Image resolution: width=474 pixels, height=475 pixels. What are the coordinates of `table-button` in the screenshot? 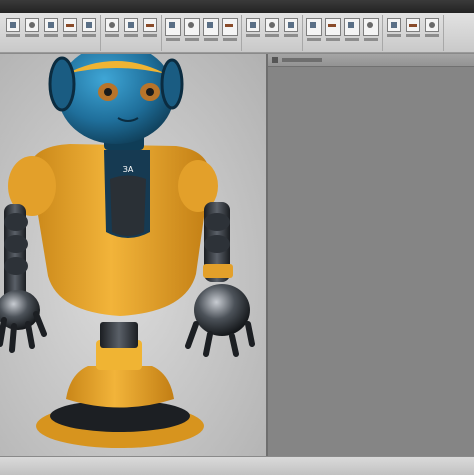 It's located at (333, 32).